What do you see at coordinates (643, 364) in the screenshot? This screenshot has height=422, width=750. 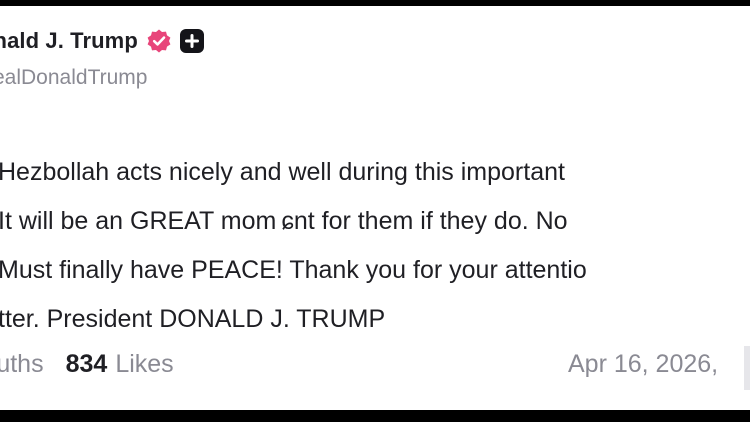 I see `post-timestamp: Apr 16, 2026,` at bounding box center [643, 364].